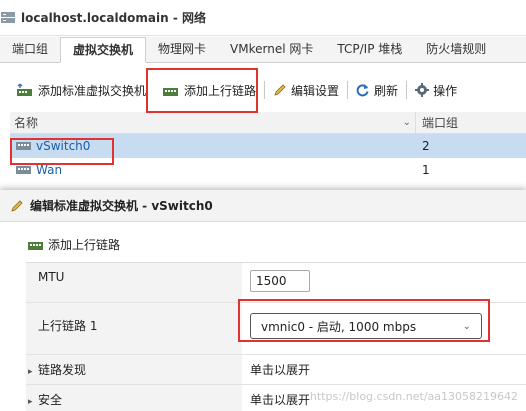  What do you see at coordinates (213, 122) in the screenshot?
I see `column-header-name: 名称 ⌄` at bounding box center [213, 122].